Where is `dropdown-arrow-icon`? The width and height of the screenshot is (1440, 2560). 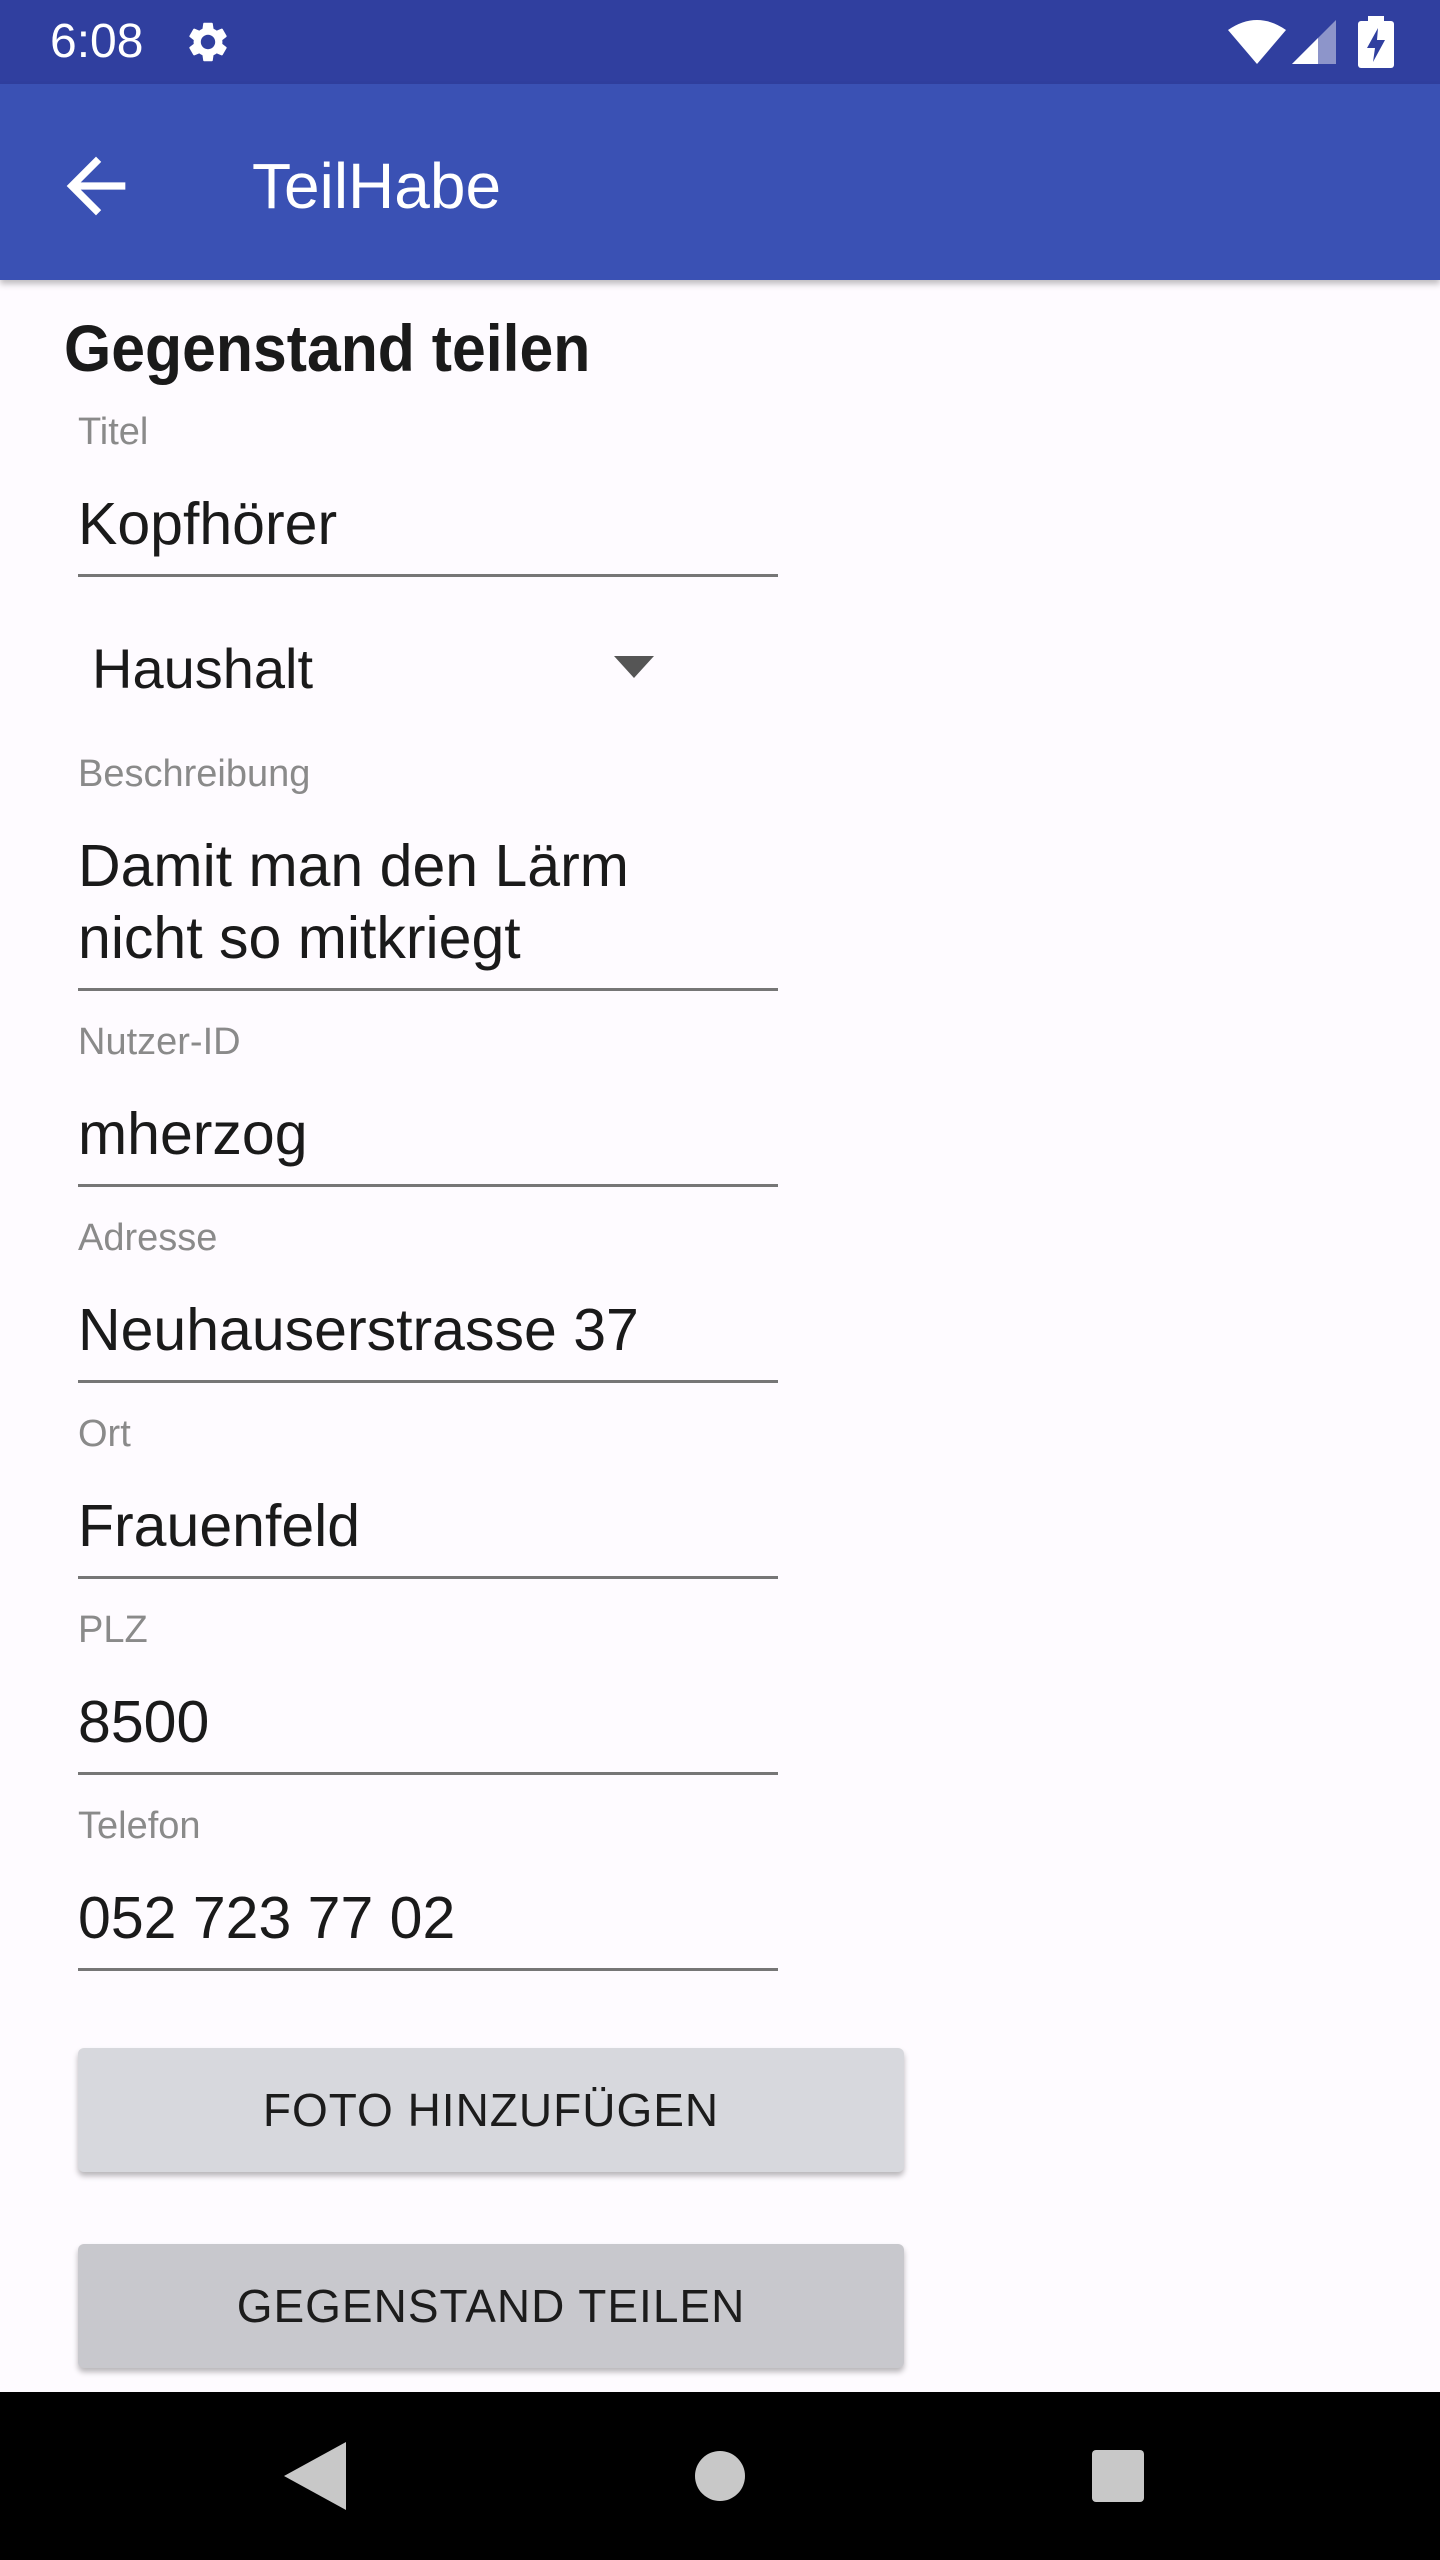
dropdown-arrow-icon is located at coordinates (634, 667).